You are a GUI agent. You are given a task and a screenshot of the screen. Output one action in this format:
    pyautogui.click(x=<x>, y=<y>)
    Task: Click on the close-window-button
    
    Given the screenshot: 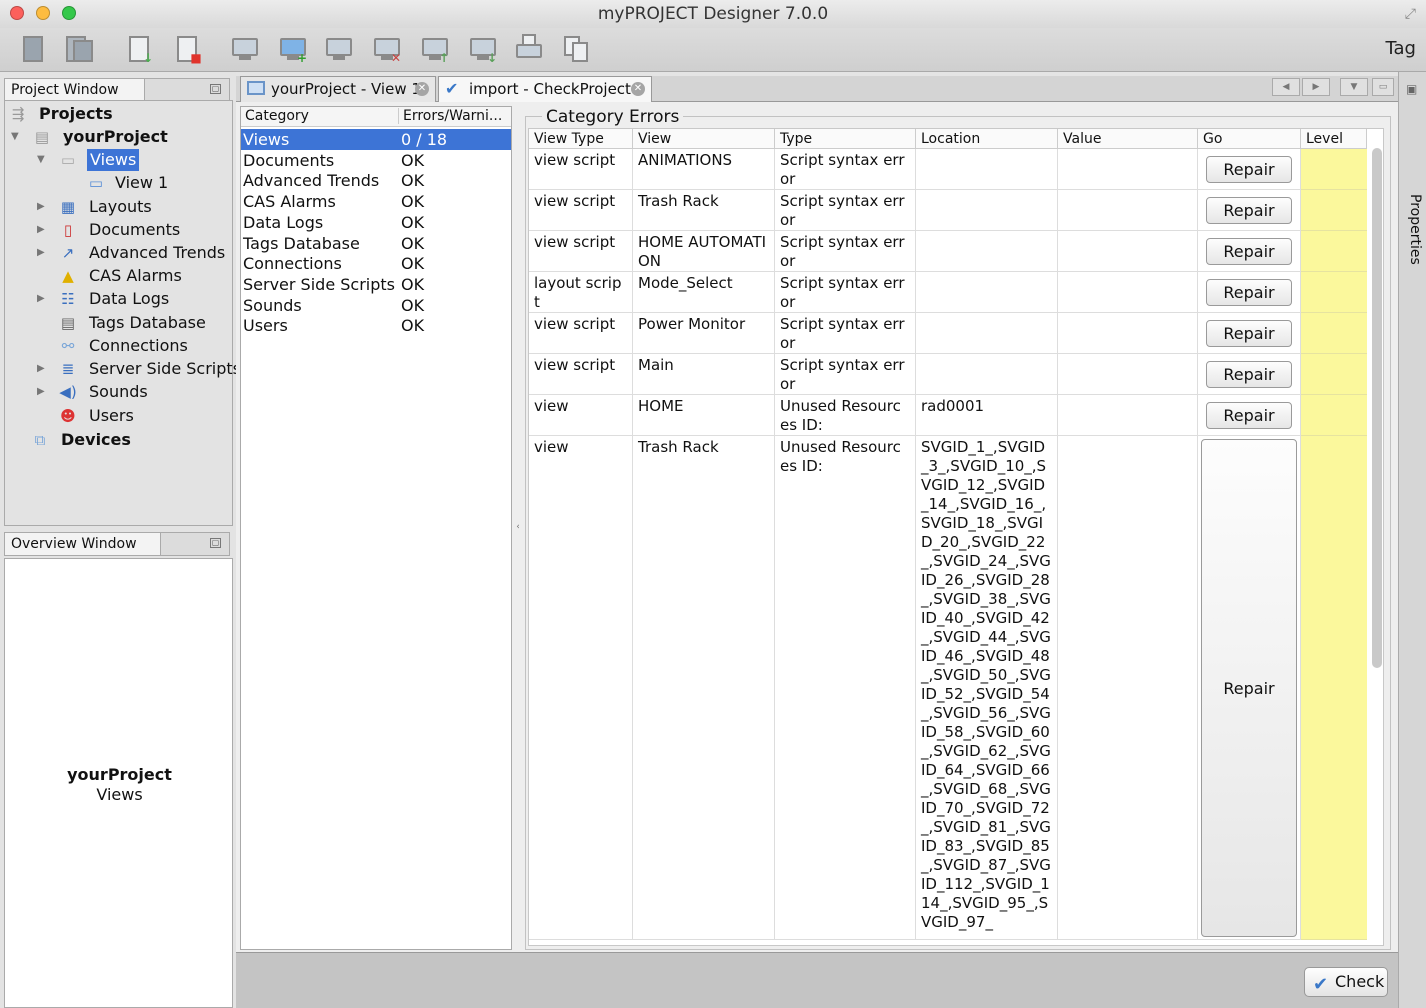 What is the action you would take?
    pyautogui.click(x=17, y=13)
    